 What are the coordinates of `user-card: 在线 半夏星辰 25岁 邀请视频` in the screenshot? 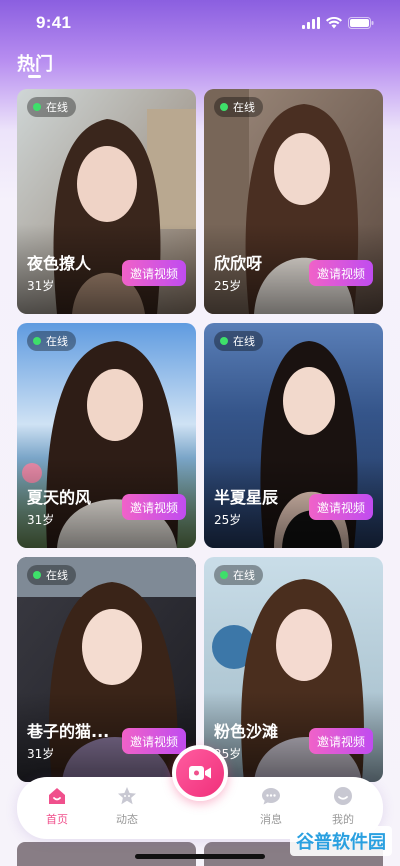 It's located at (293, 435).